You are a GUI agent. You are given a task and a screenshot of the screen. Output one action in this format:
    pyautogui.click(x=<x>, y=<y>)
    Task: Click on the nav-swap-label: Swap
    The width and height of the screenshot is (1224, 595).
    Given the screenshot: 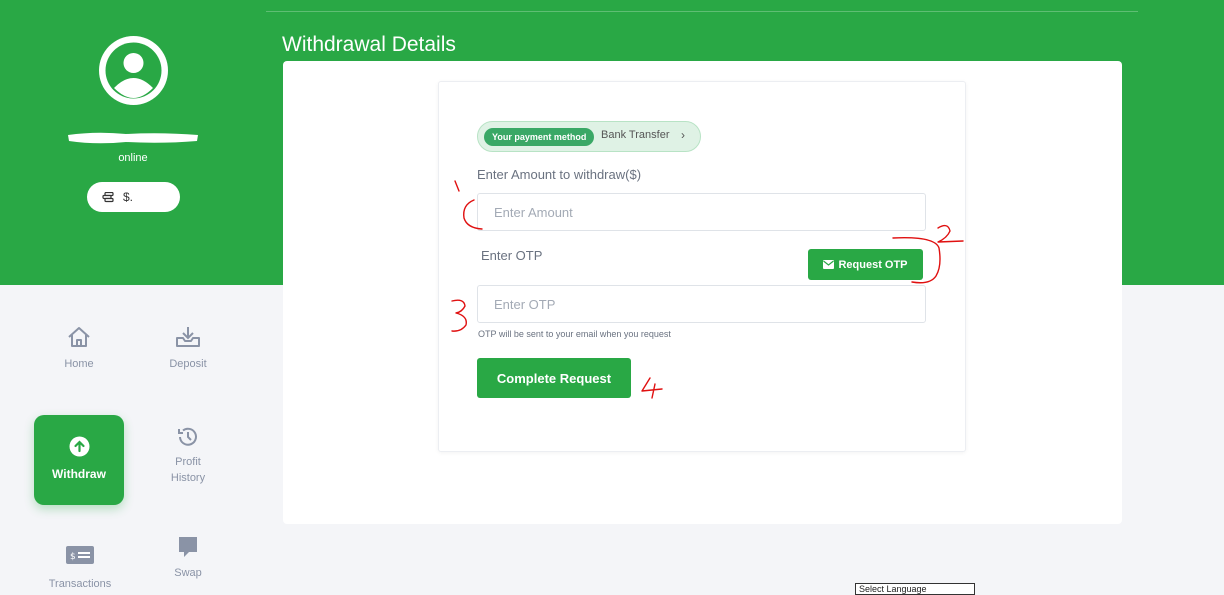 What is the action you would take?
    pyautogui.click(x=188, y=573)
    